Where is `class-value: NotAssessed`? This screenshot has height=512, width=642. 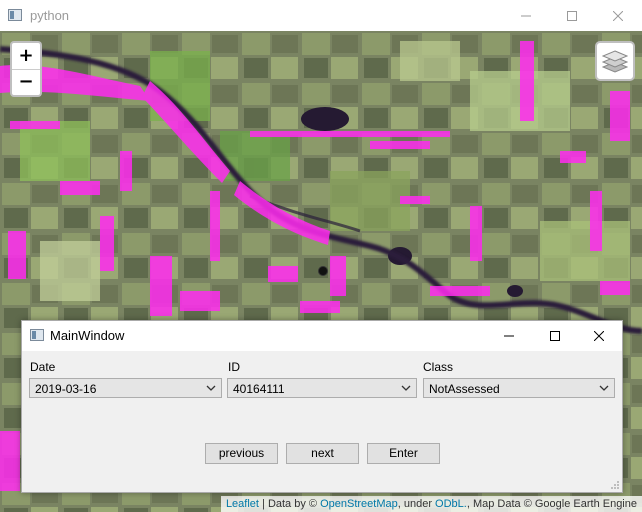
class-value: NotAssessed is located at coordinates (464, 389).